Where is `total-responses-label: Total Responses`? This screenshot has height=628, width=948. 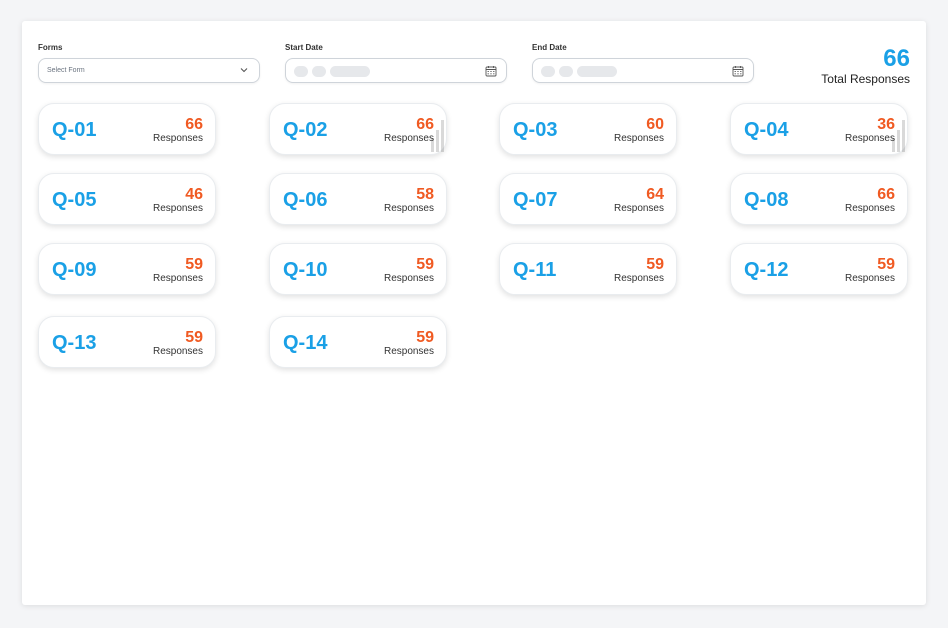
total-responses-label: Total Responses is located at coordinates (865, 79).